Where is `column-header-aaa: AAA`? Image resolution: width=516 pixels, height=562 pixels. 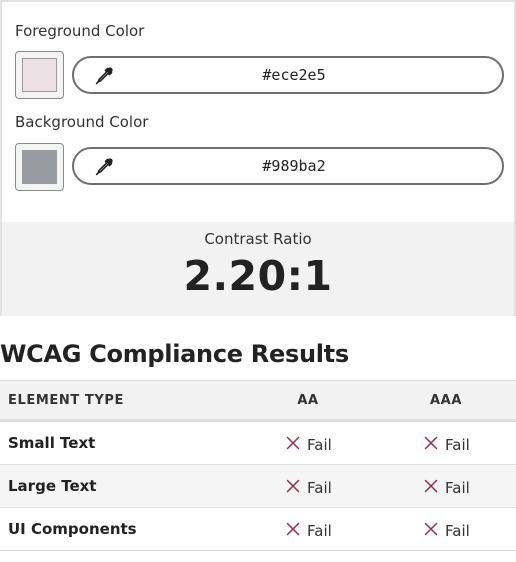
column-header-aaa: AAA is located at coordinates (446, 400).